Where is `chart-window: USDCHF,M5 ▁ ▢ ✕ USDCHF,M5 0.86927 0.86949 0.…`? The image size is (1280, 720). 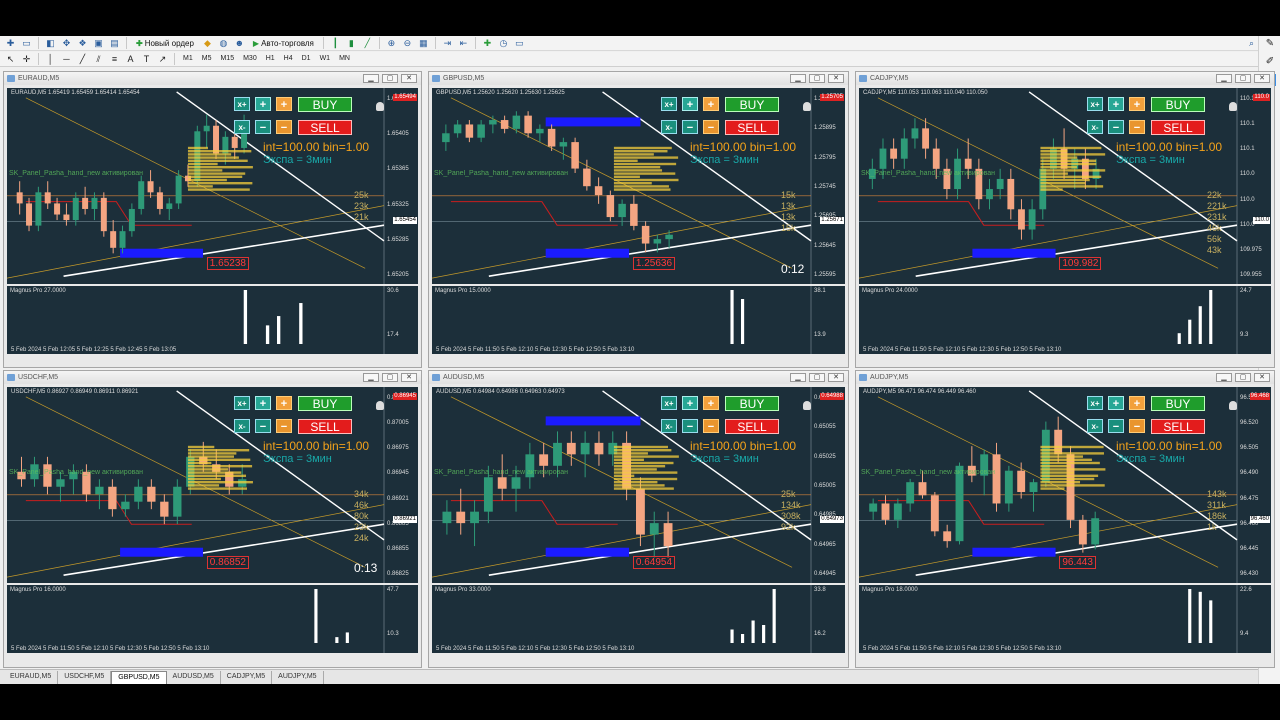 chart-window: USDCHF,M5 ▁ ▢ ✕ USDCHF,M5 0.86927 0.86949 0.… is located at coordinates (212, 519).